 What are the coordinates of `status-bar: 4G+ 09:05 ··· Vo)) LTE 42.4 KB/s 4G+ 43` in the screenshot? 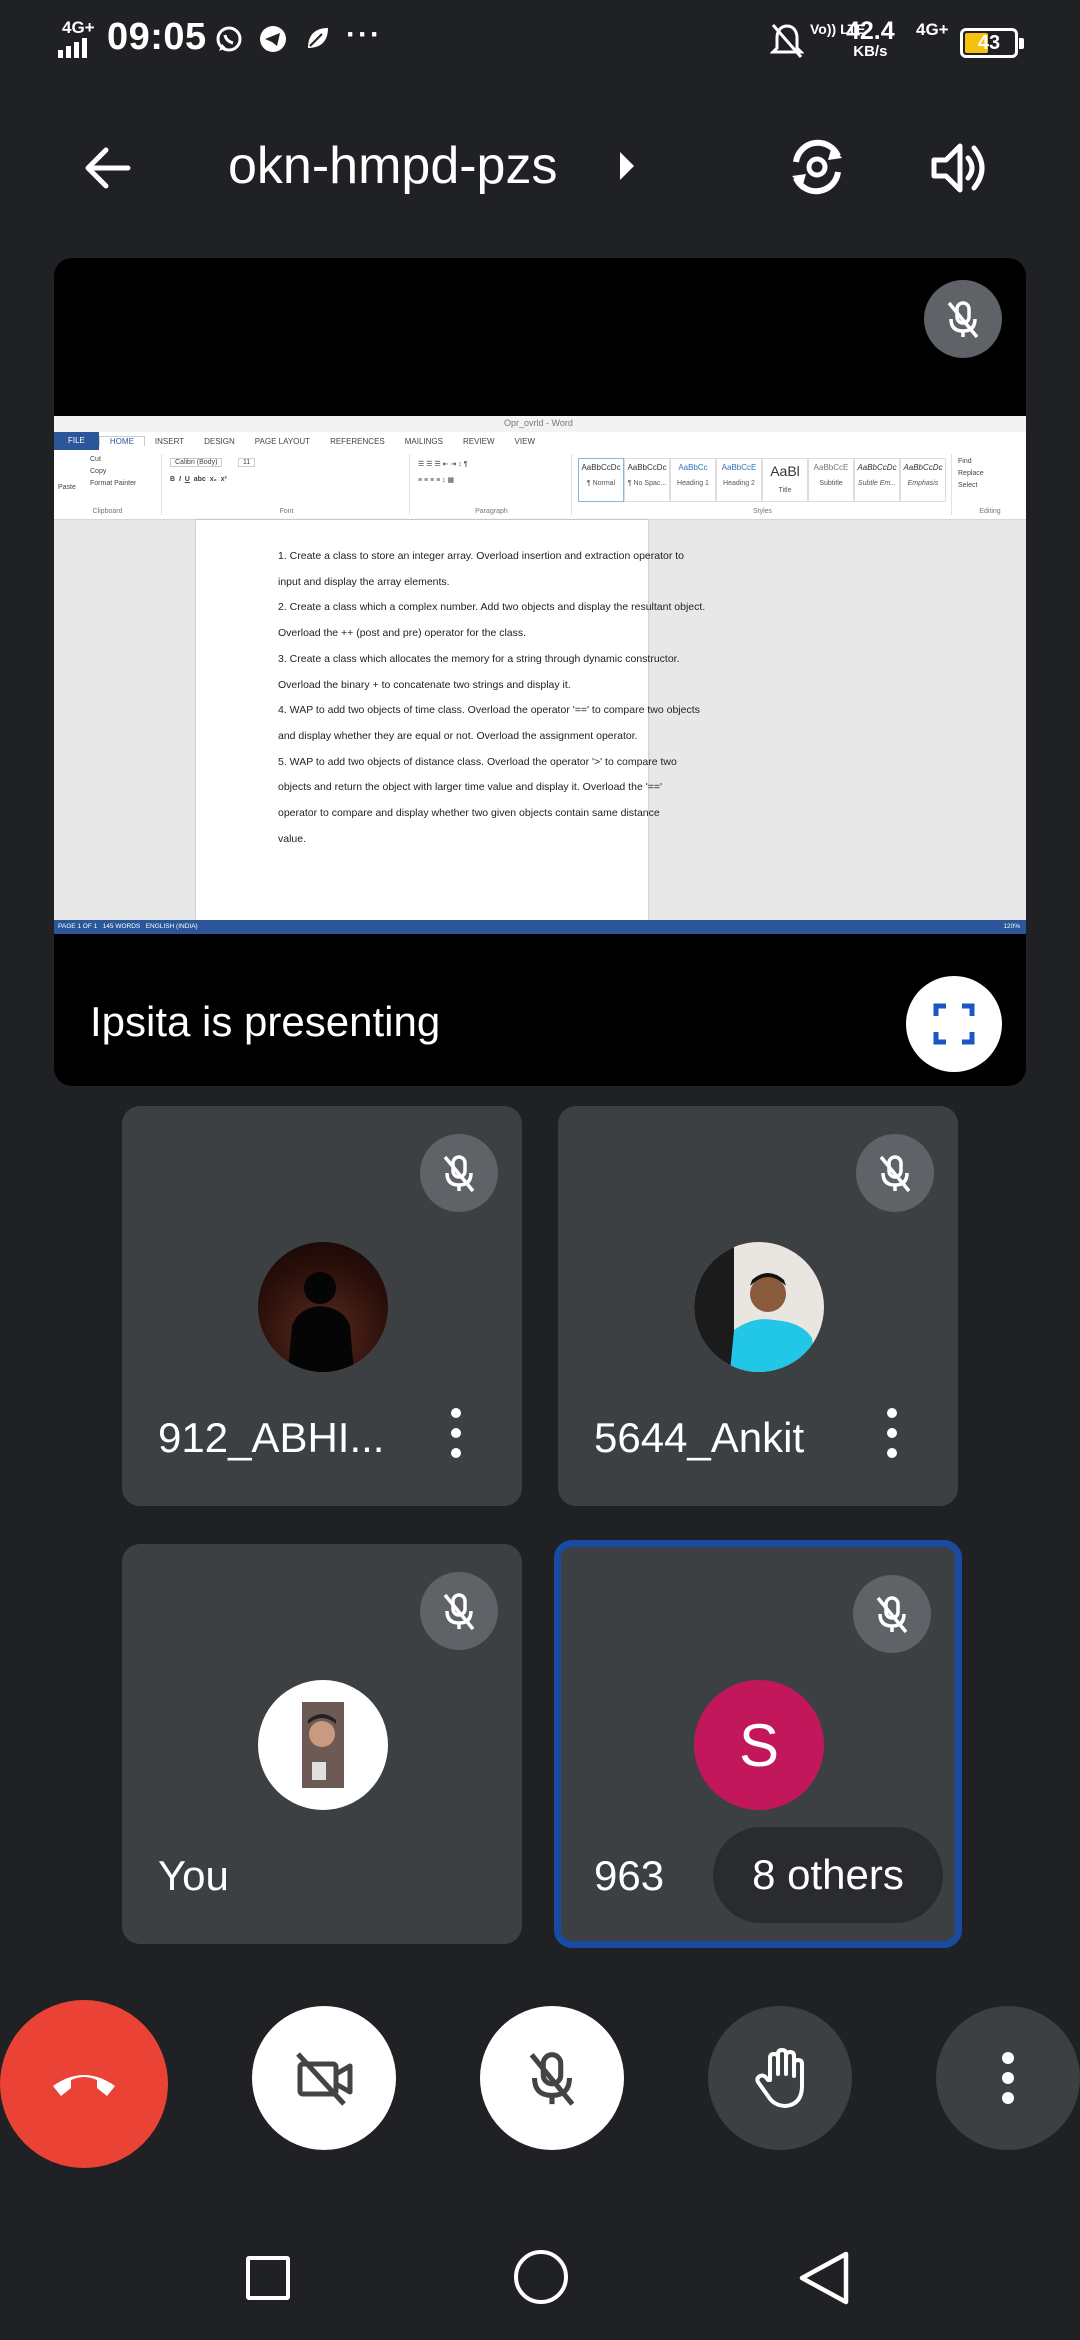 It's located at (540, 42).